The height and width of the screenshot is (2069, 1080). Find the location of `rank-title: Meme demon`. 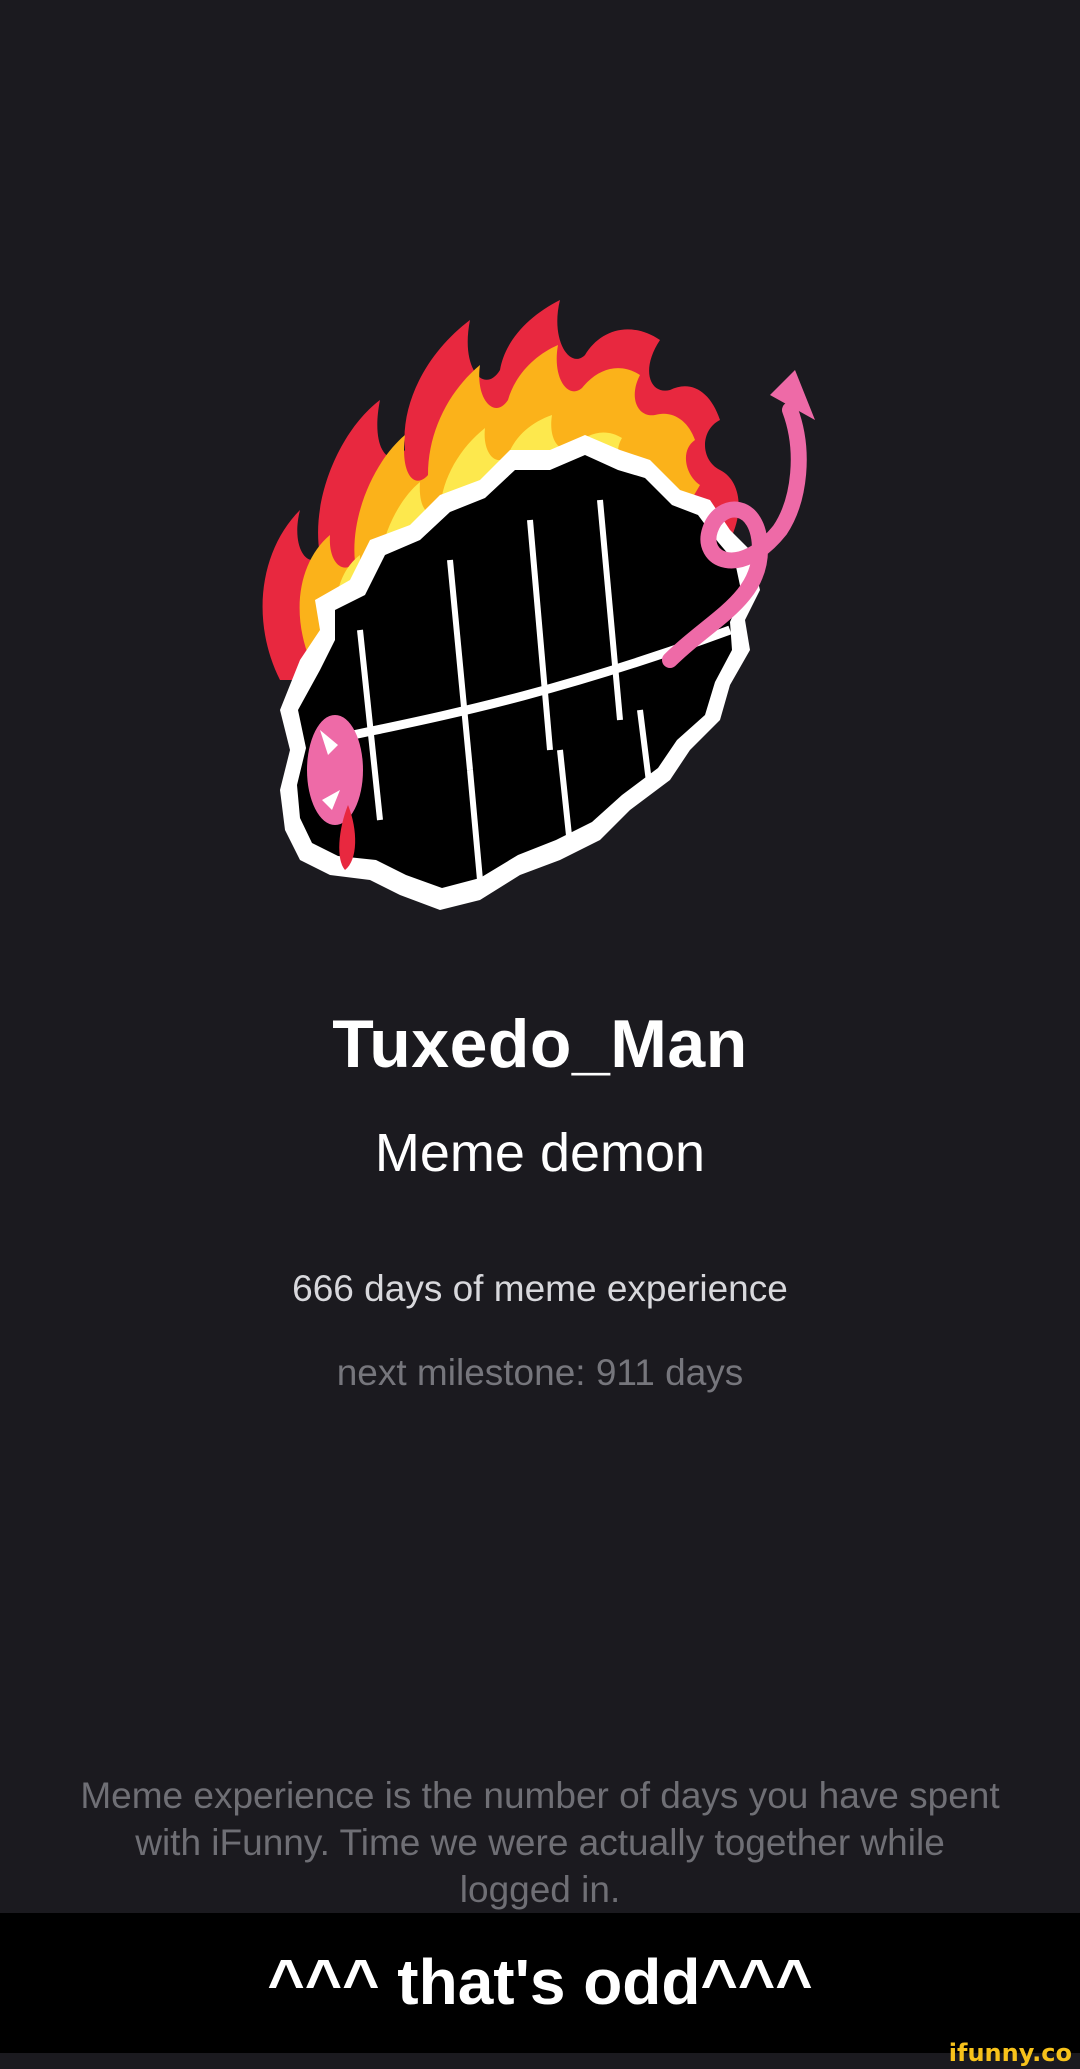

rank-title: Meme demon is located at coordinates (540, 1153).